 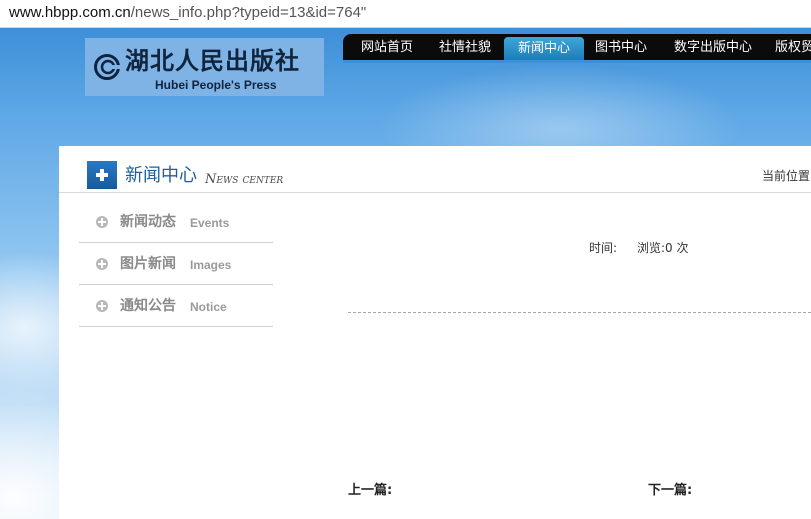 What do you see at coordinates (70, 12) in the screenshot?
I see `url-host: www.hbpp.com.cn` at bounding box center [70, 12].